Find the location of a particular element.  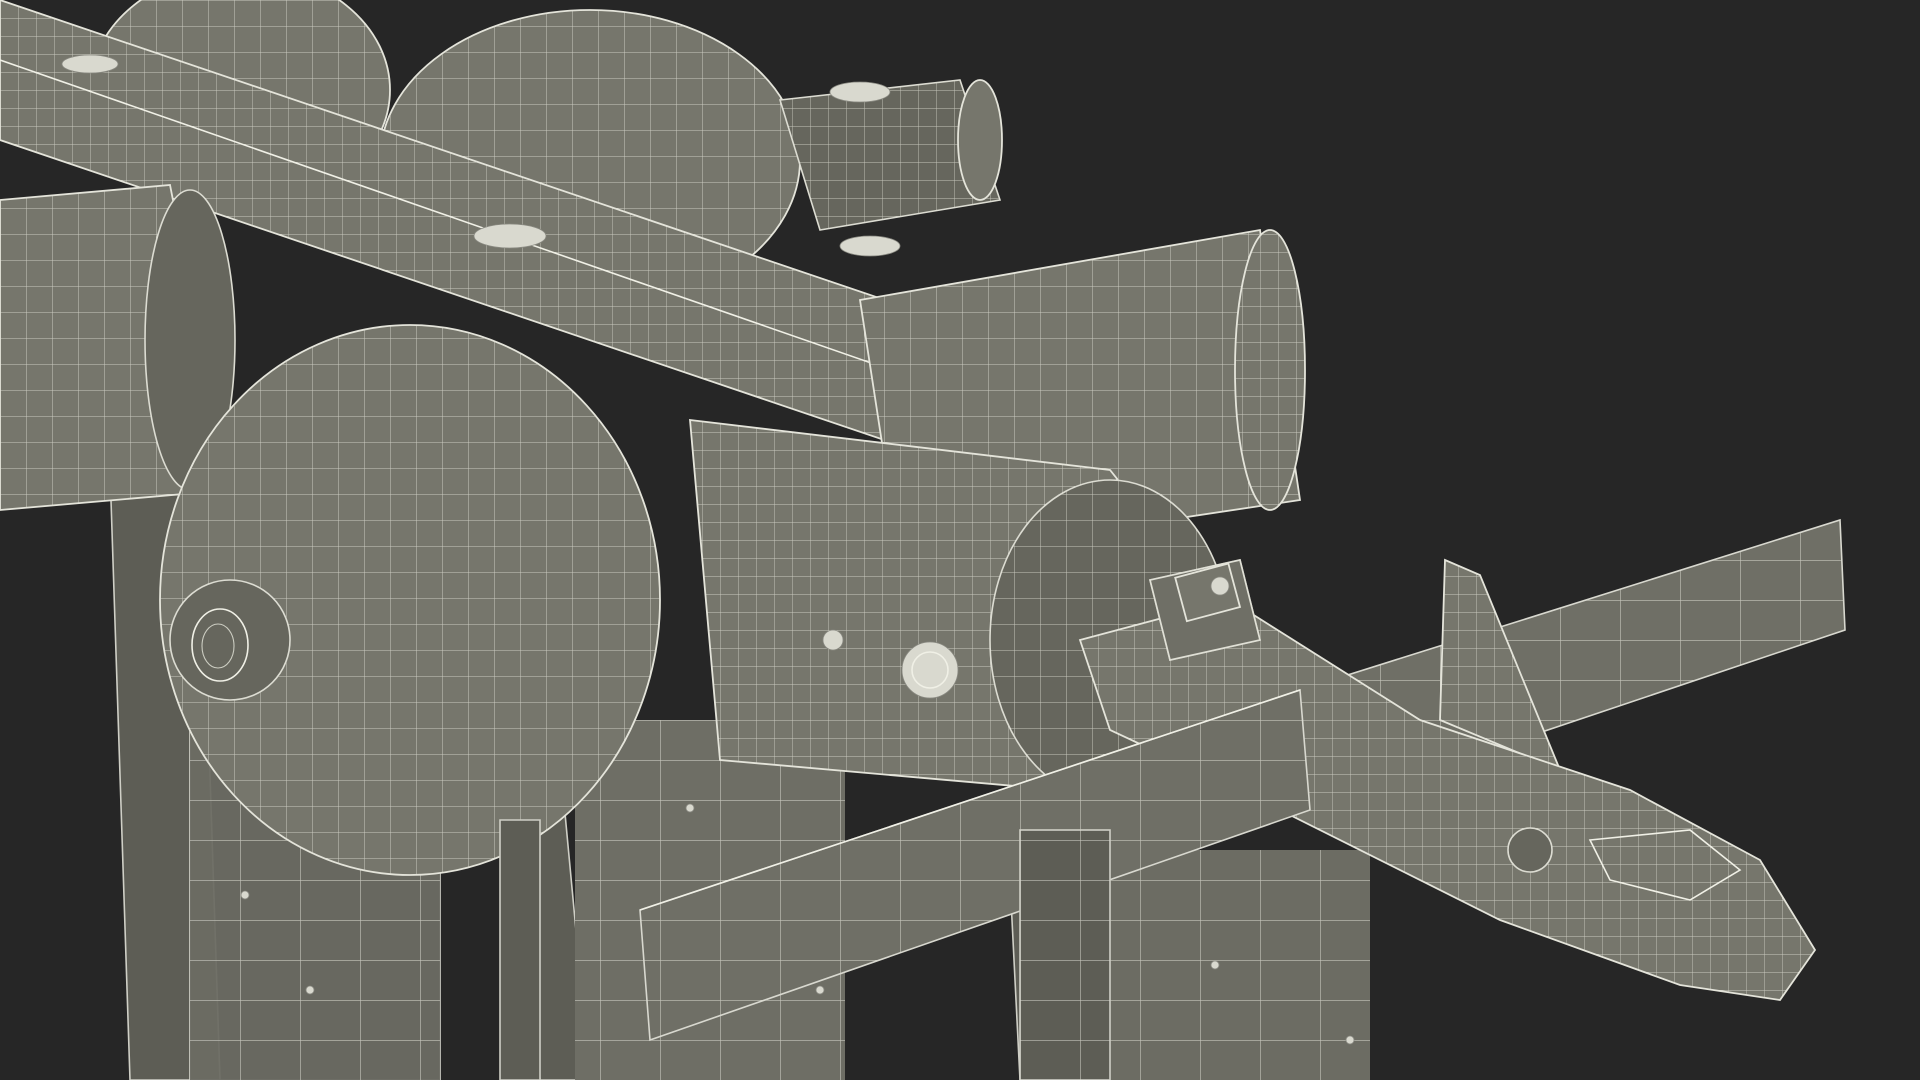

front-inflatable-module is located at coordinates (410, 600).